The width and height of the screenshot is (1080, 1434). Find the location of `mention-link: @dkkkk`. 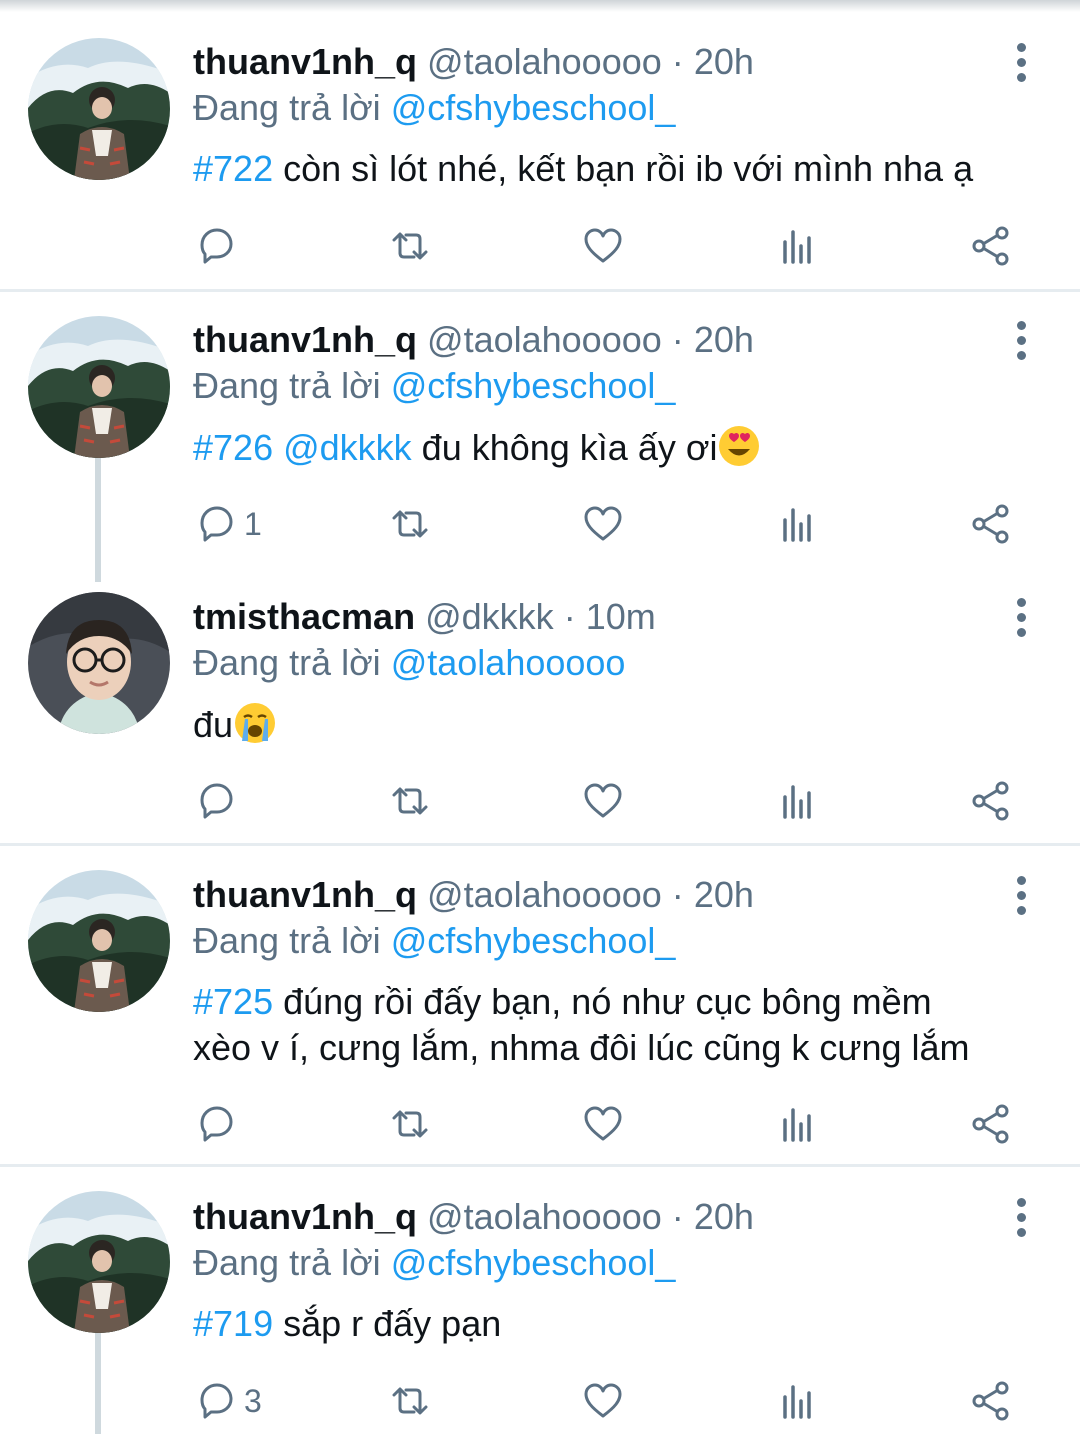

mention-link: @dkkkk is located at coordinates (342, 447).